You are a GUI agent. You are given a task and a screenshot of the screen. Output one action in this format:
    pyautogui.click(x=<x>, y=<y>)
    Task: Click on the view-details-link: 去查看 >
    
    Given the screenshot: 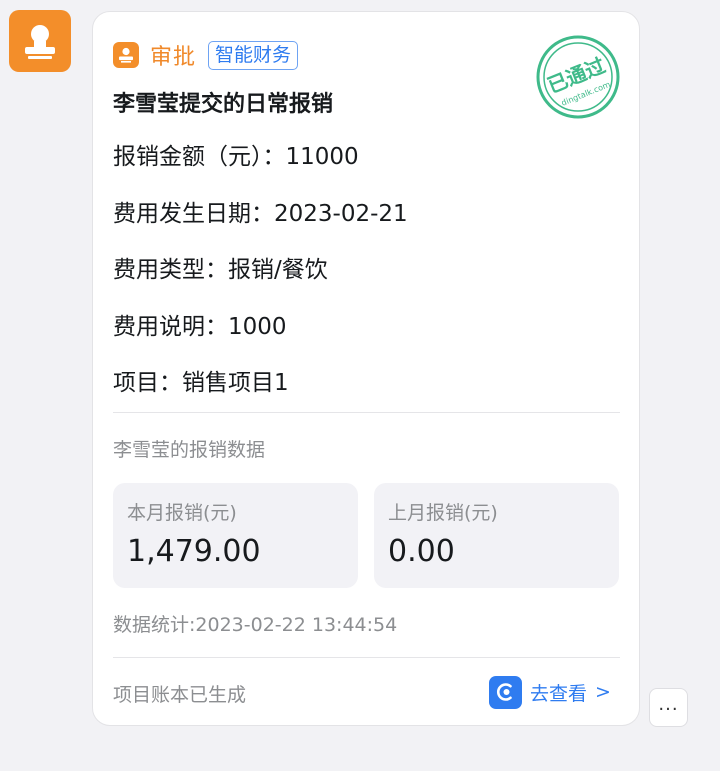 What is the action you would take?
    pyautogui.click(x=550, y=692)
    